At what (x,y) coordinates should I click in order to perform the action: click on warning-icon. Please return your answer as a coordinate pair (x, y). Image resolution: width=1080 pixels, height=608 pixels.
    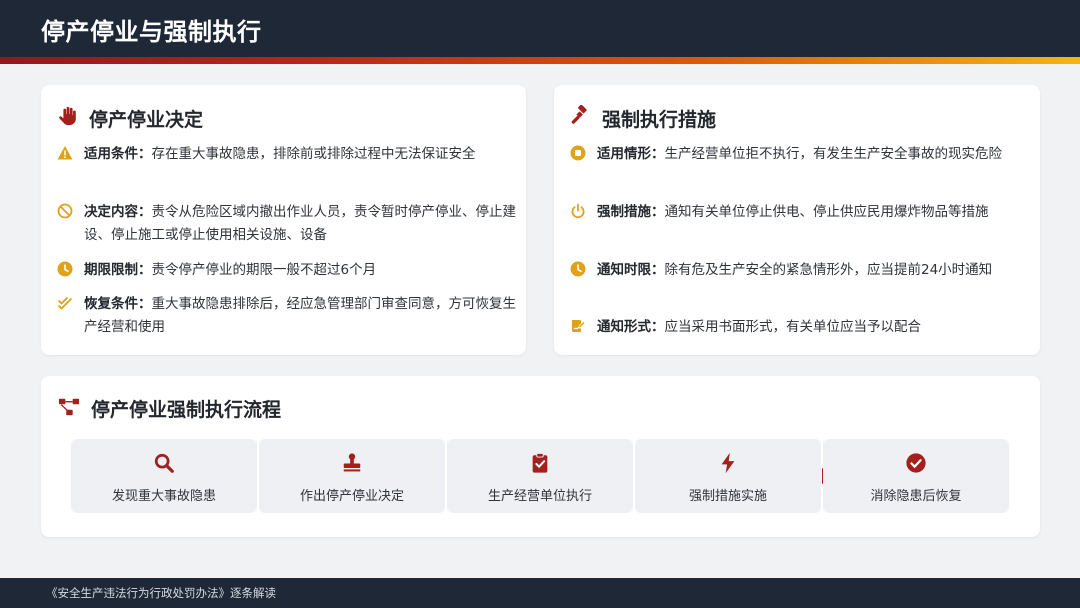
    Looking at the image, I should click on (65, 153).